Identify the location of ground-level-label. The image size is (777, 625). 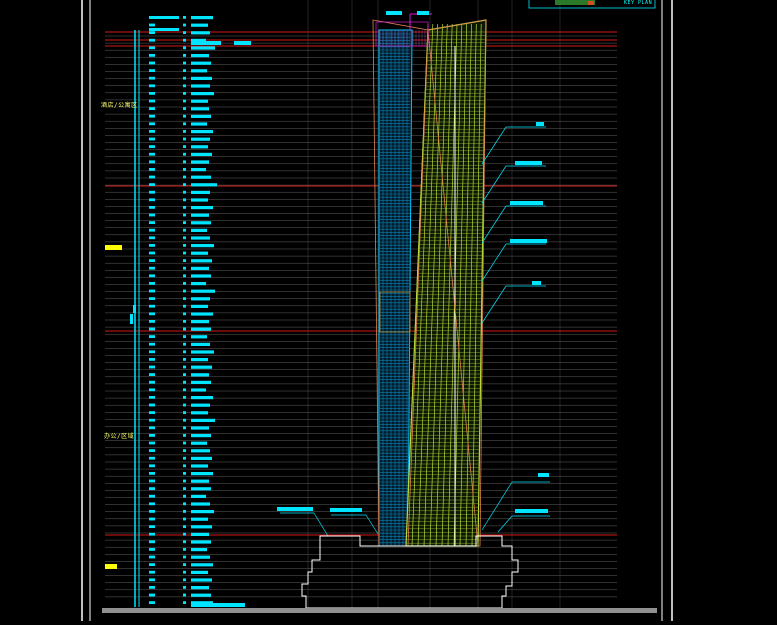
(218, 605).